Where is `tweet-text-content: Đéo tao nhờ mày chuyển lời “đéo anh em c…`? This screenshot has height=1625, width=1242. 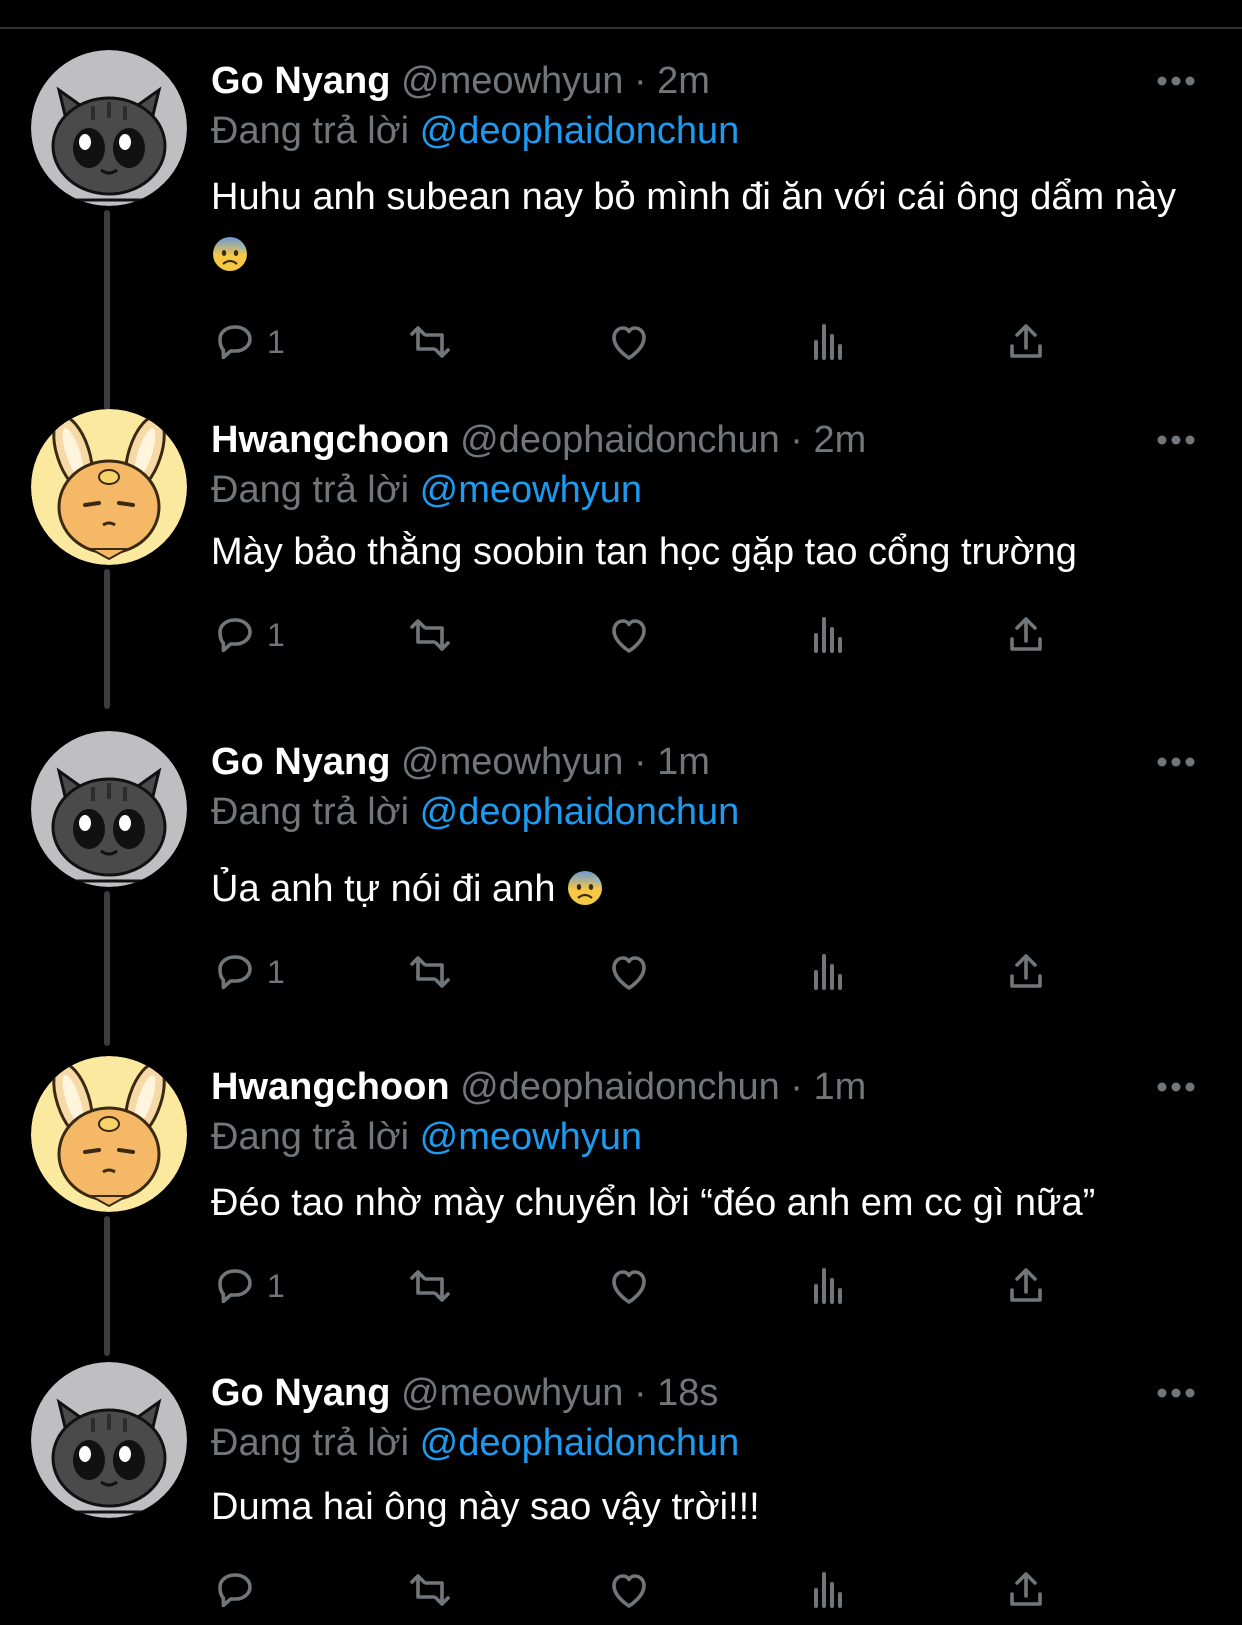
tweet-text-content: Đéo tao nhờ mày chuyển lời “đéo anh em c… is located at coordinates (653, 1203).